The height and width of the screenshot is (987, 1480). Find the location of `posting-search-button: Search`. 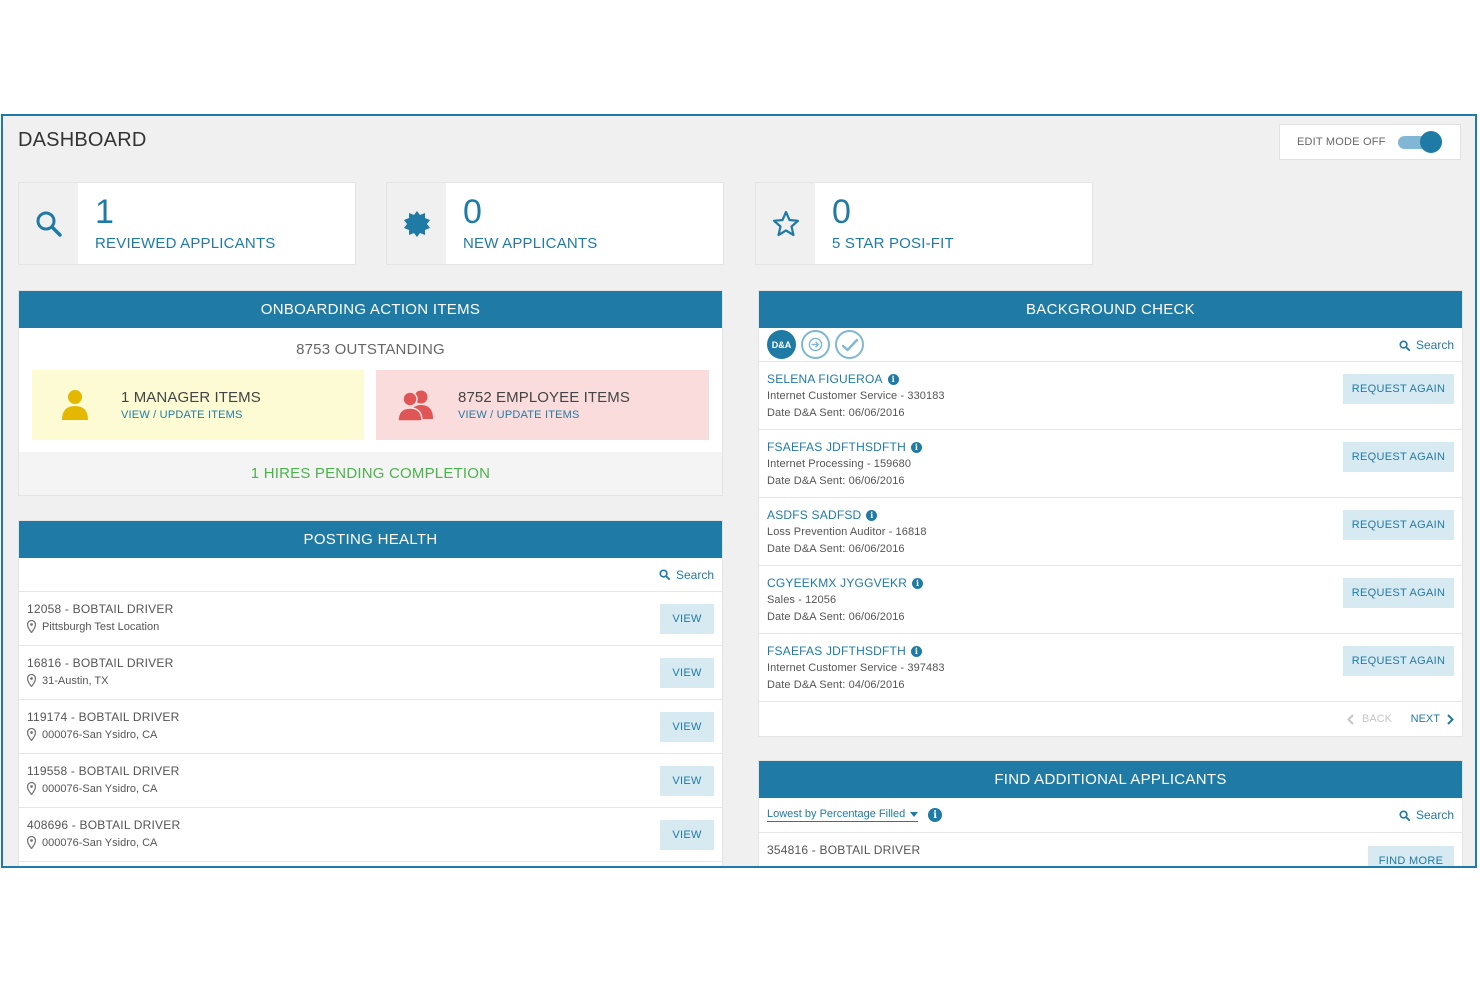

posting-search-button: Search is located at coordinates (686, 575).